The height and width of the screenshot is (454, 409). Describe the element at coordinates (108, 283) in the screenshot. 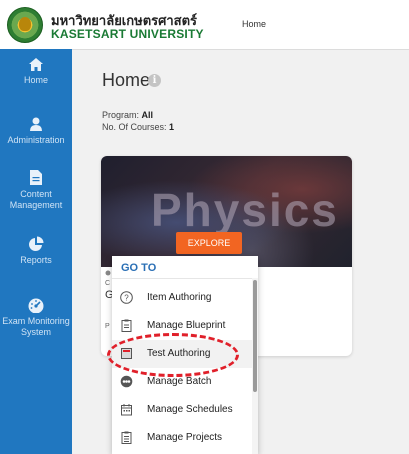

I see `card-meta-text: C` at that location.